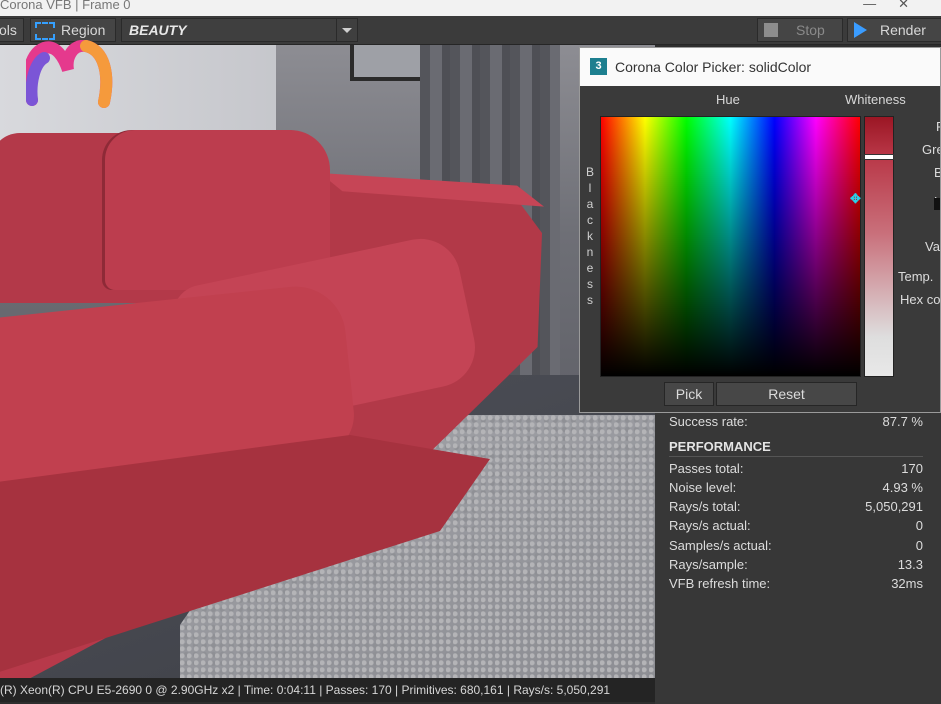  Describe the element at coordinates (937, 172) in the screenshot. I see `field-label-b: B` at that location.